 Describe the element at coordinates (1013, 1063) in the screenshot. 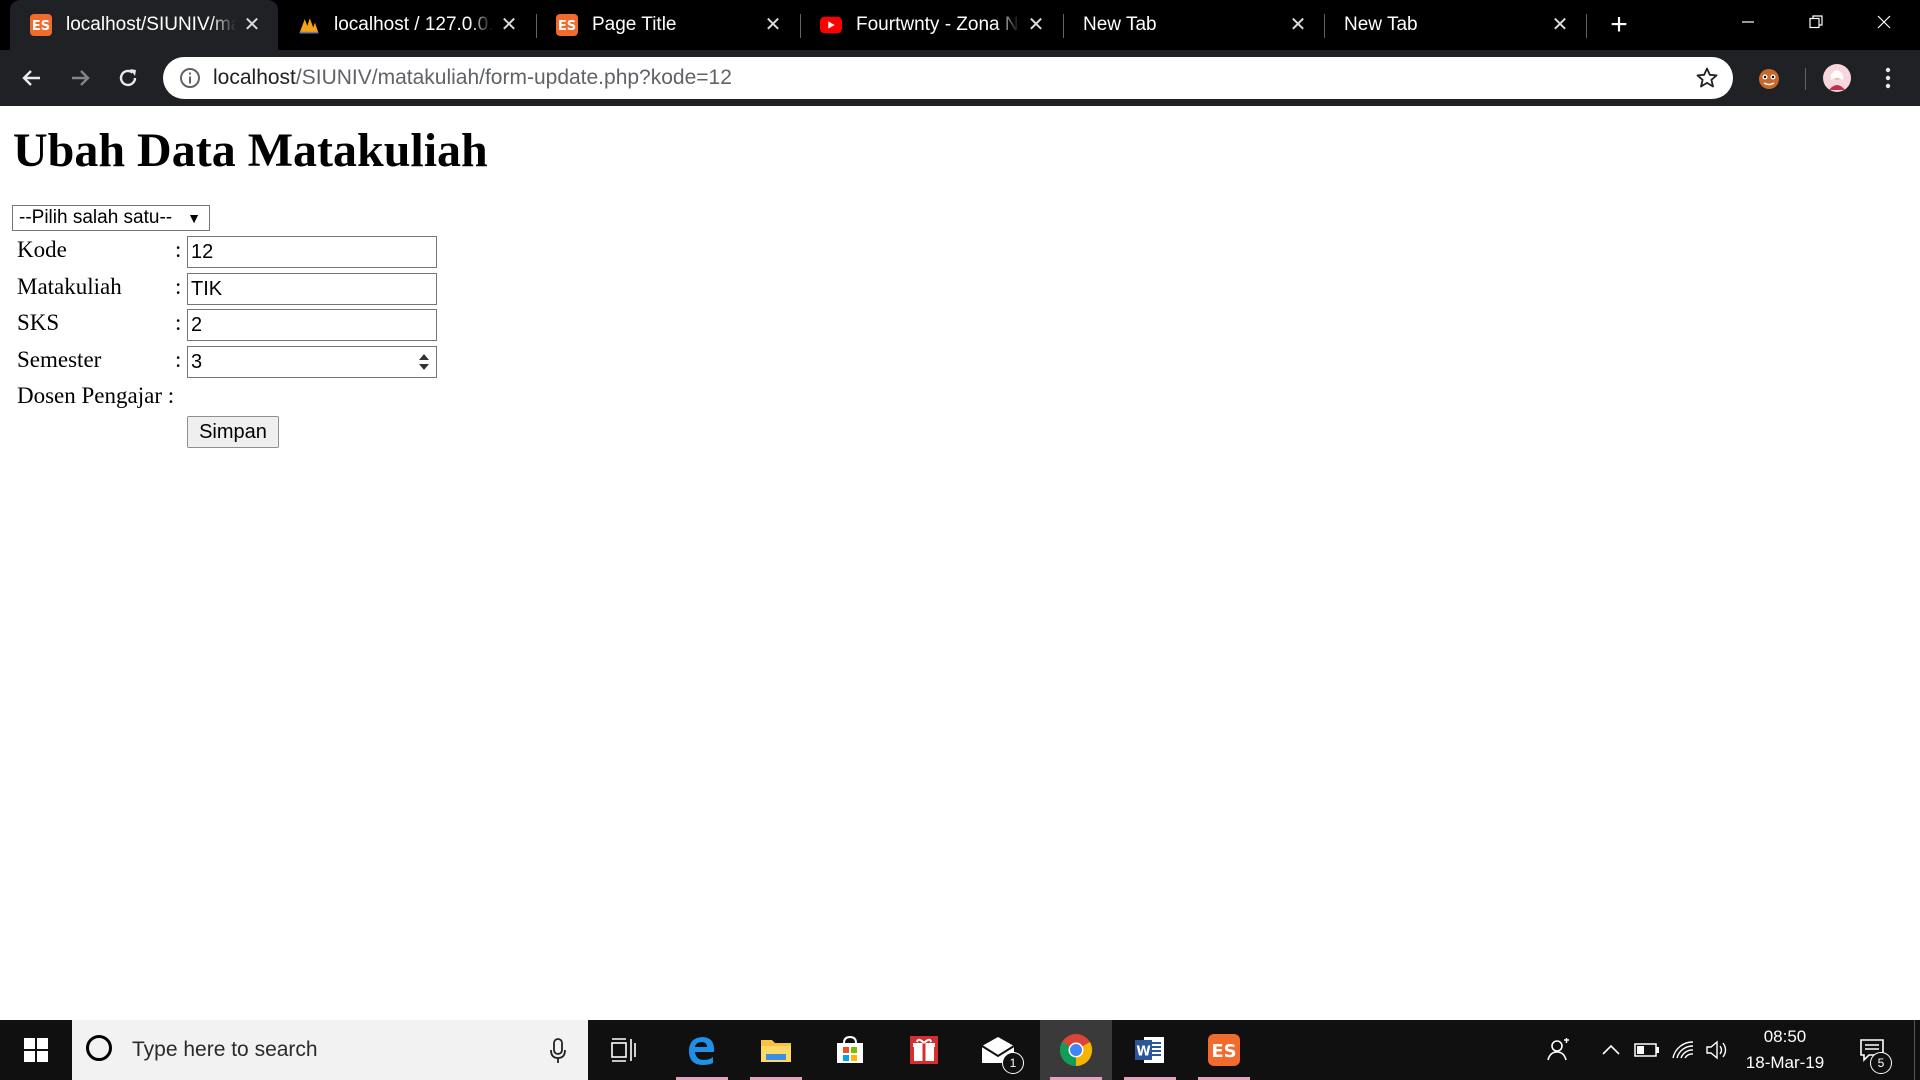

I see `mail-badge: 1` at that location.